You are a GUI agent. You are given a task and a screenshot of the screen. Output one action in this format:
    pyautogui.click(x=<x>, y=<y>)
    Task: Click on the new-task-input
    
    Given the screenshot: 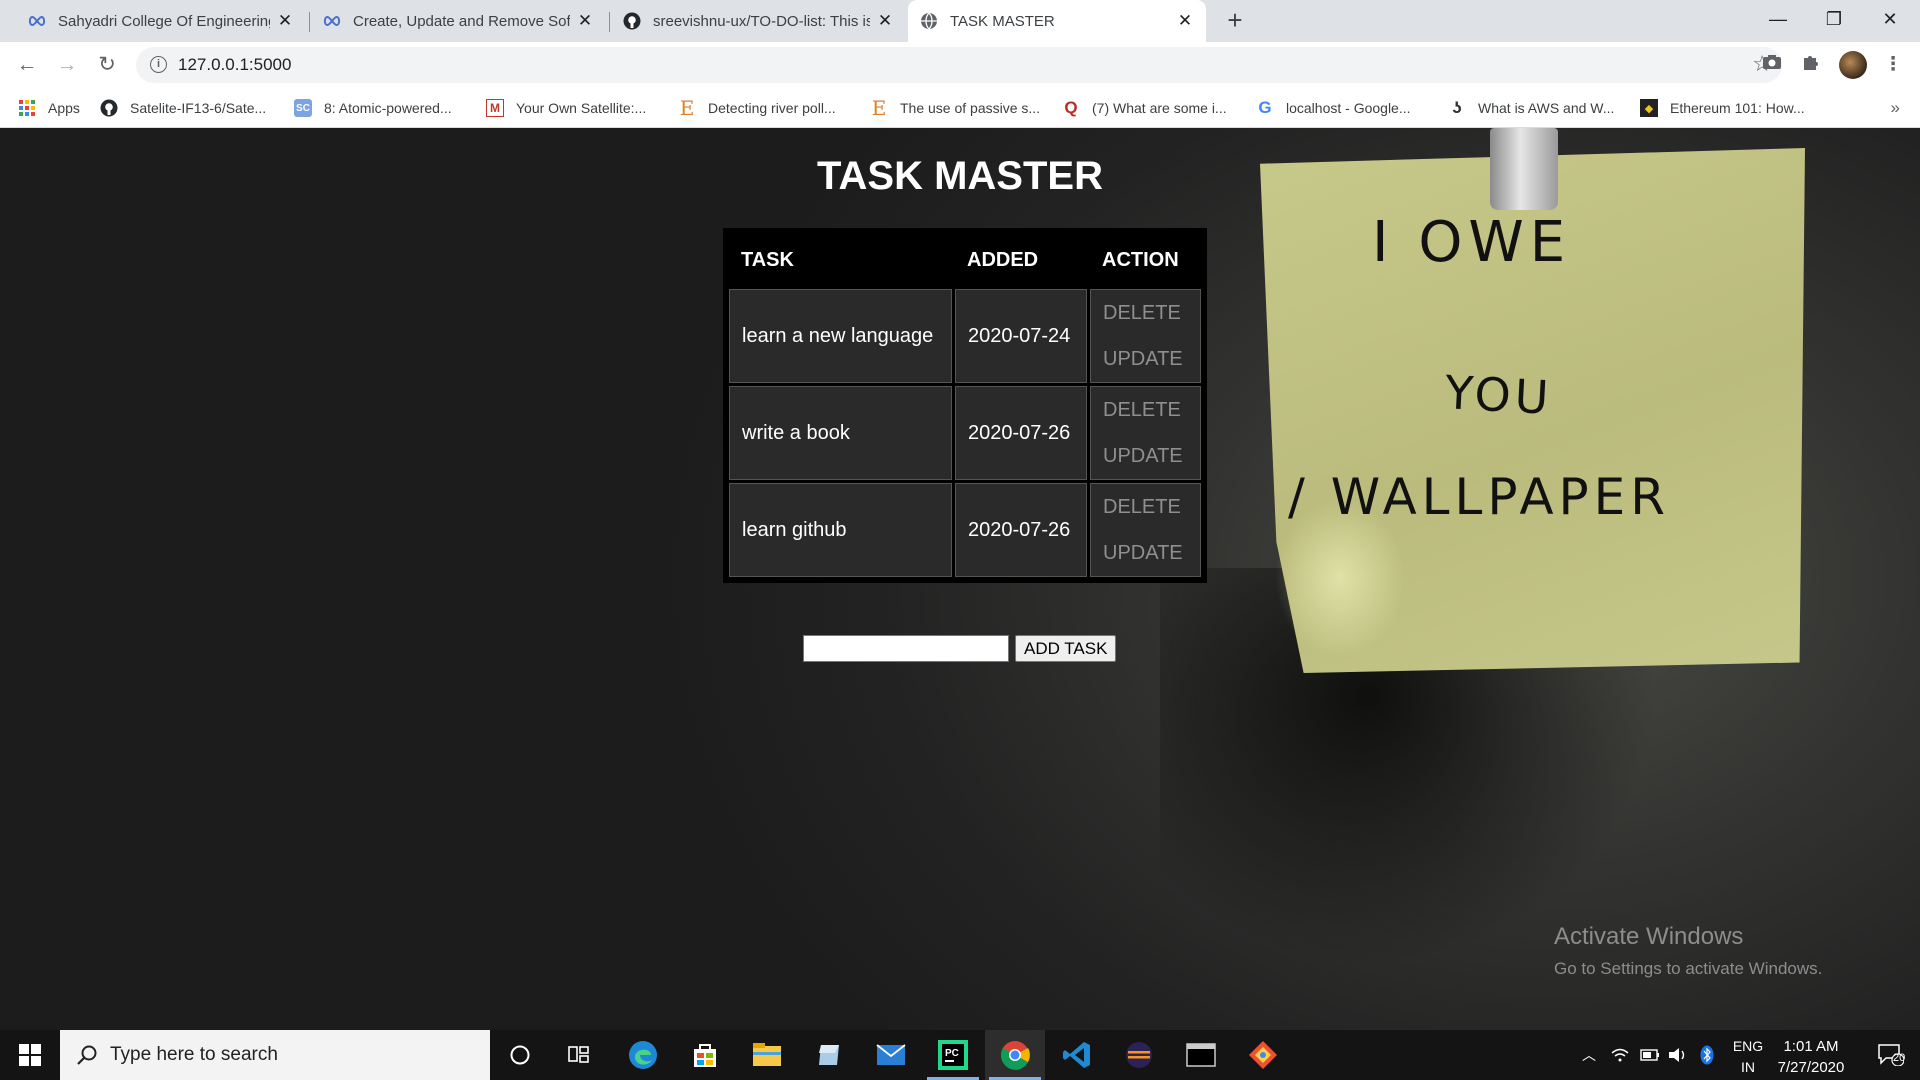 What is the action you would take?
    pyautogui.click(x=906, y=648)
    